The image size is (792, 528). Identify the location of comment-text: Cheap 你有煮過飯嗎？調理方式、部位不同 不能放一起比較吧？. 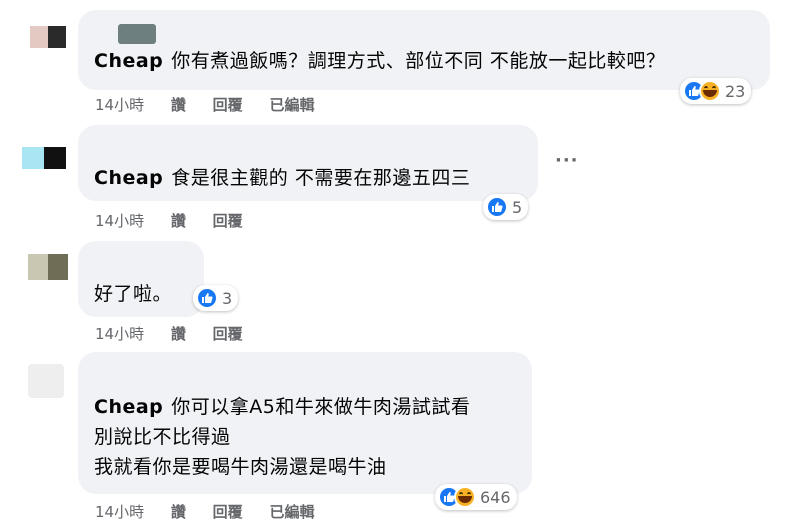
(379, 61).